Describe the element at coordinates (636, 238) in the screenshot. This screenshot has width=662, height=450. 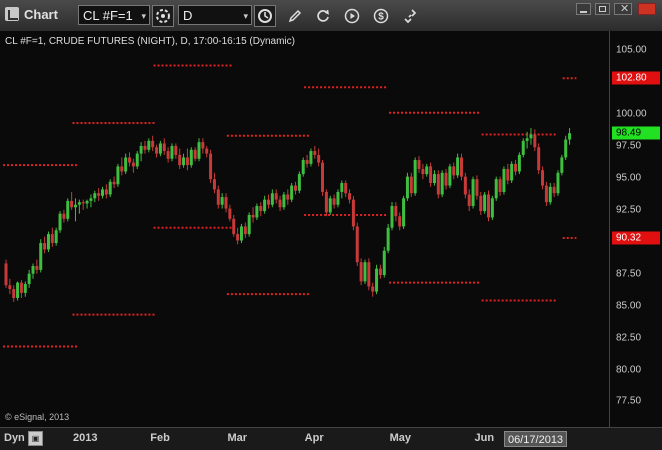
I see `price-tag: 90.32` at that location.